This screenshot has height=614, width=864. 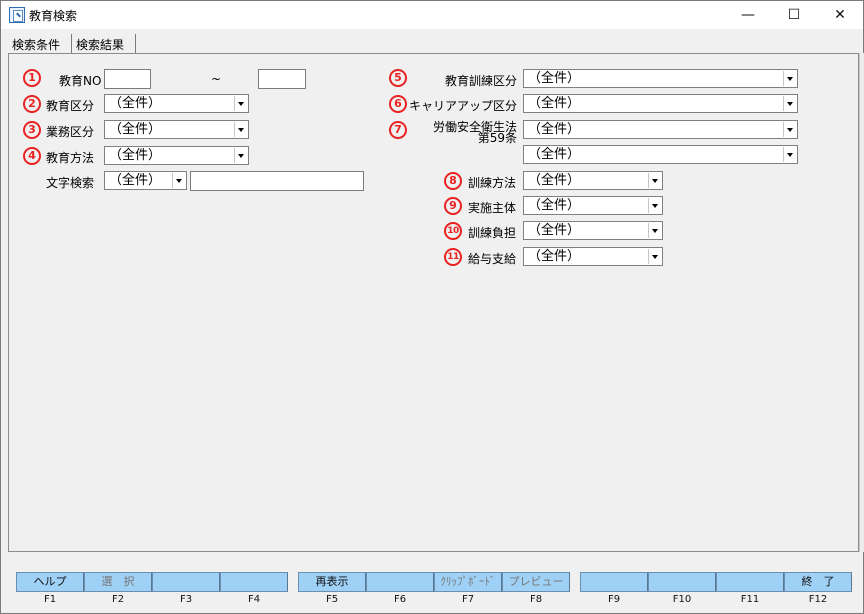 What do you see at coordinates (492, 259) in the screenshot?
I see `salary-payment-label: 給与支給` at bounding box center [492, 259].